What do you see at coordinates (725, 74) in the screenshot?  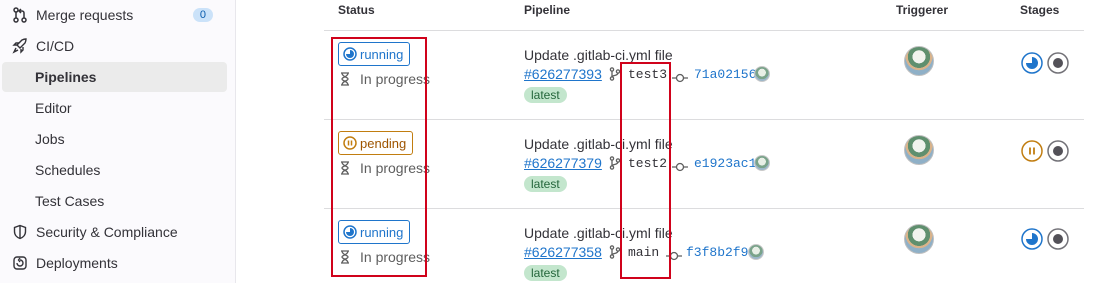 I see `commit-sha-link: 71a02156` at bounding box center [725, 74].